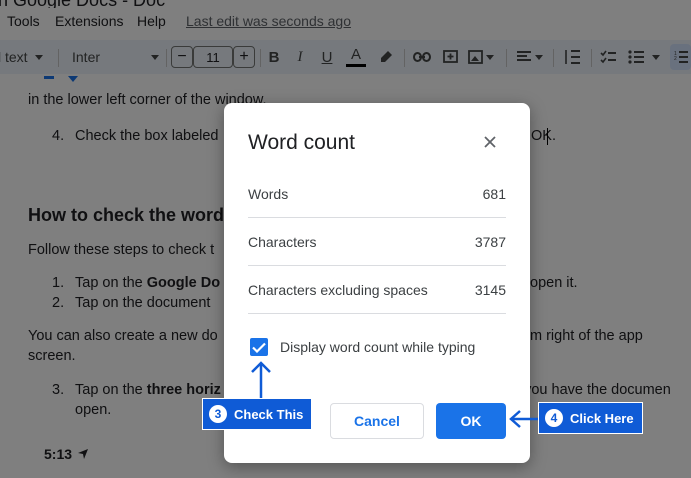 The image size is (691, 478). What do you see at coordinates (269, 414) in the screenshot?
I see `callout-text: Check This` at bounding box center [269, 414].